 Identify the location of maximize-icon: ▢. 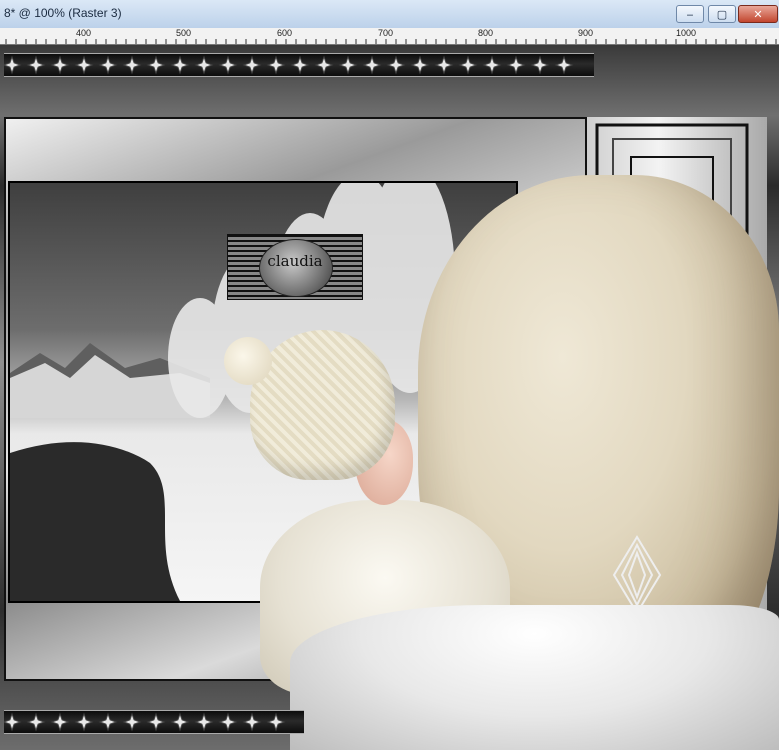
(722, 14).